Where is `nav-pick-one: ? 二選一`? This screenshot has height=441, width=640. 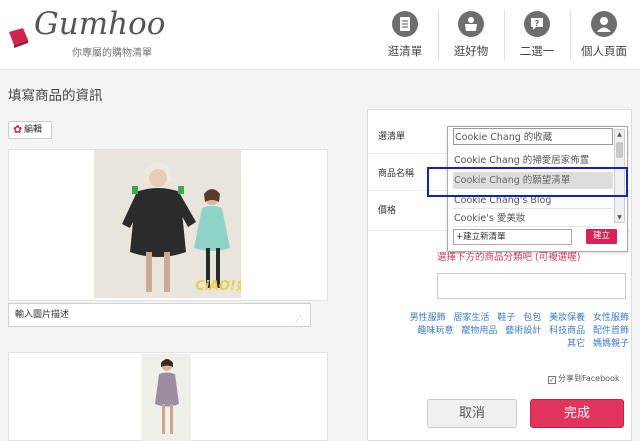 nav-pick-one: ? 二選一 is located at coordinates (537, 35).